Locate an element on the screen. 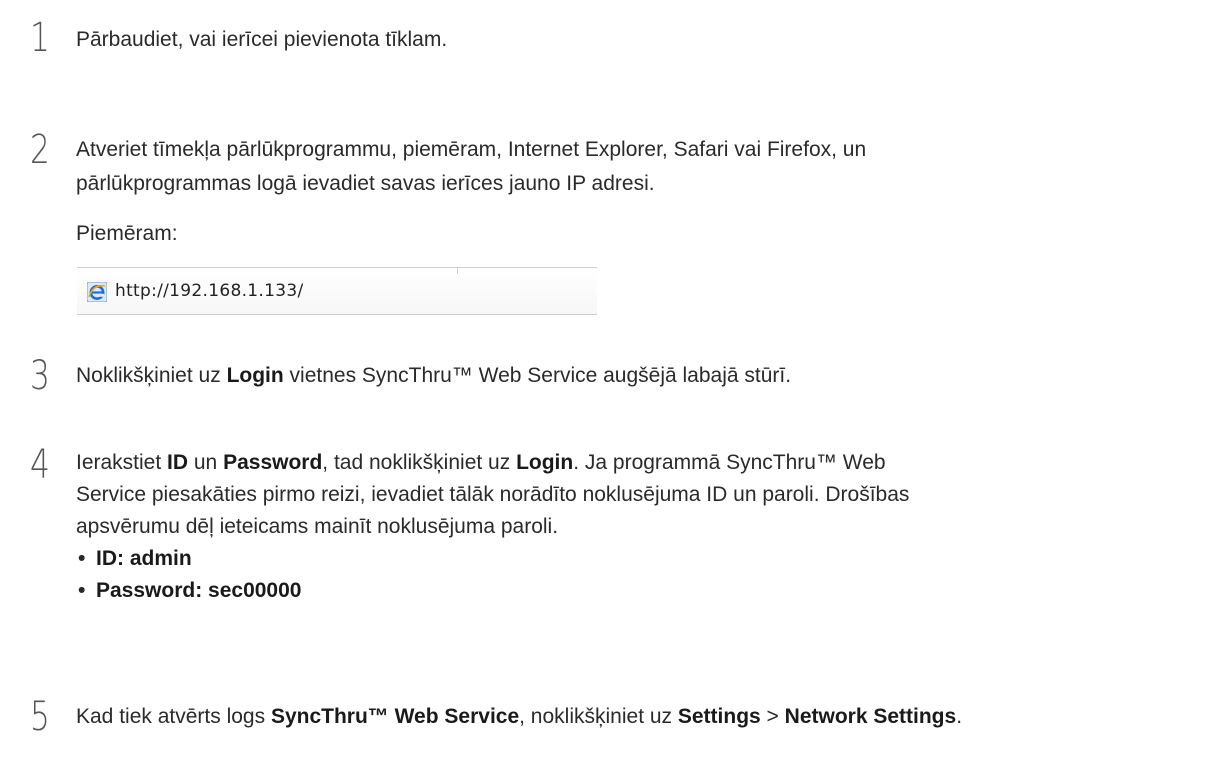 The width and height of the screenshot is (1210, 758). internet-explorer-icon is located at coordinates (97, 292).